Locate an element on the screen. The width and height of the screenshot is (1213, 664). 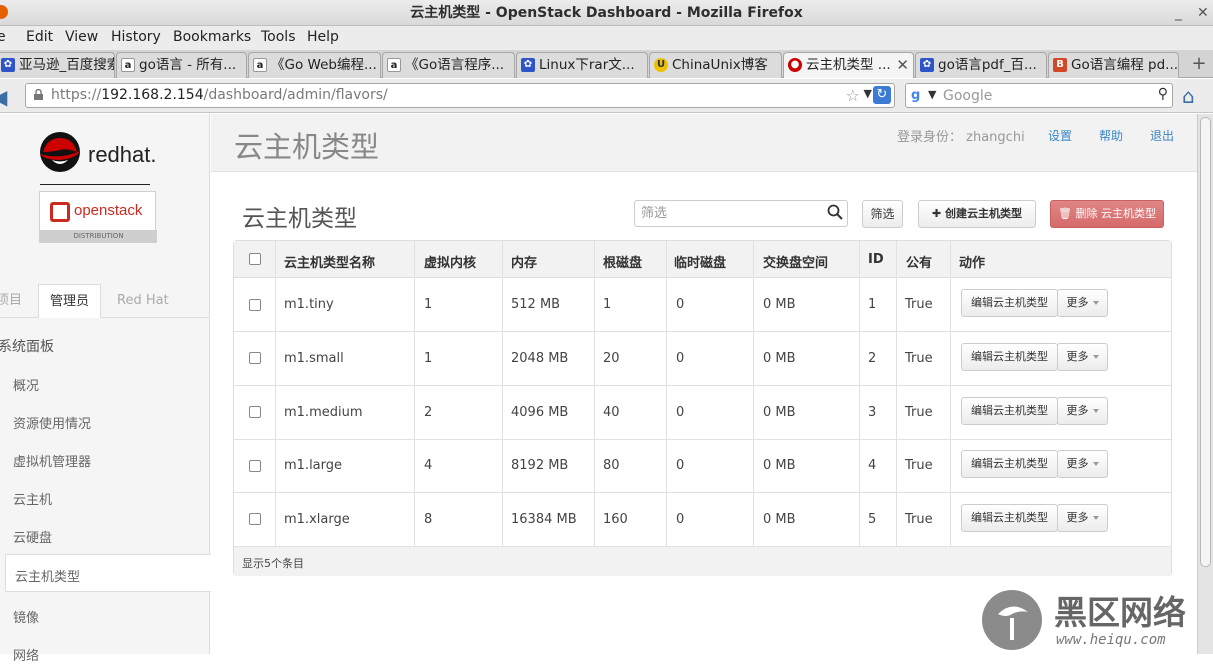
column-header: 根磁盘 is located at coordinates (622, 261).